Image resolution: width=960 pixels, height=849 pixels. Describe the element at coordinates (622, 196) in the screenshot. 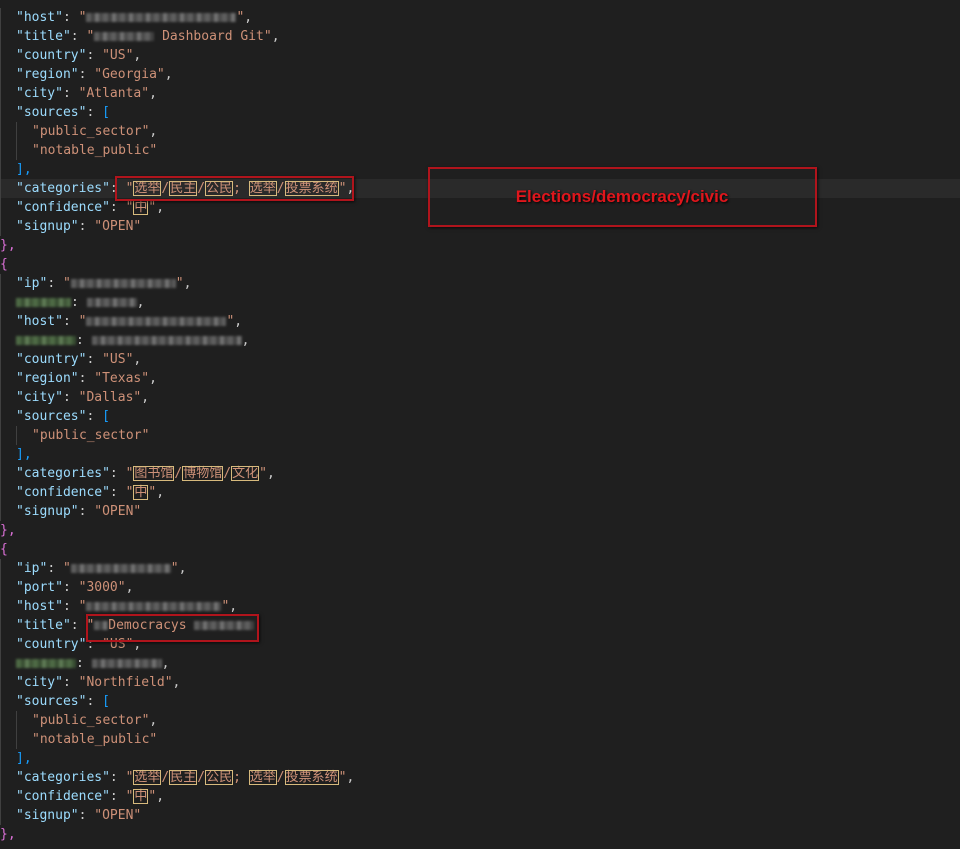

I see `annotation-label: Elections/democracy/civic` at that location.